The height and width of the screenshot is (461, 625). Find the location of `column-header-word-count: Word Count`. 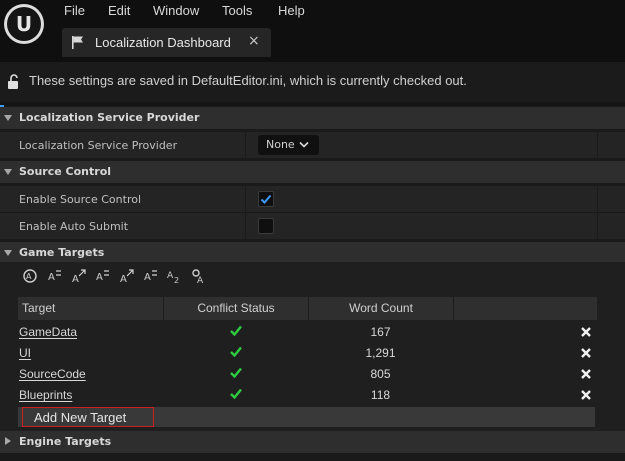

column-header-word-count: Word Count is located at coordinates (381, 308).